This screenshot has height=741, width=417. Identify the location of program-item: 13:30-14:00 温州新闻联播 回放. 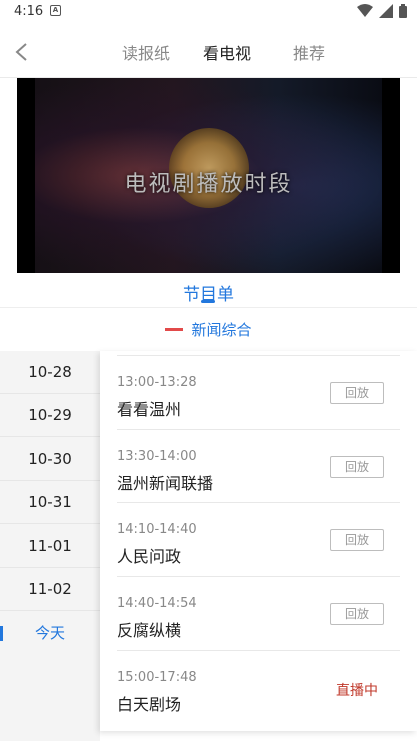
(258, 466).